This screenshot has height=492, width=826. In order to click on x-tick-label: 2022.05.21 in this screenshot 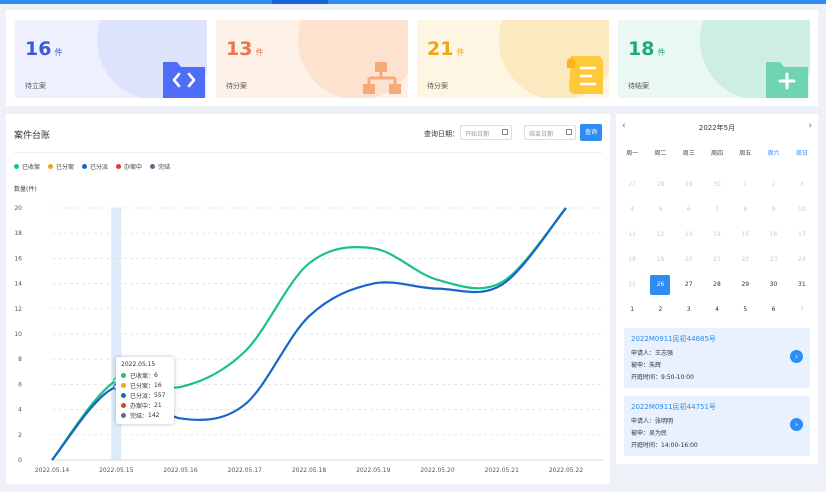, I will do `click(502, 470)`.